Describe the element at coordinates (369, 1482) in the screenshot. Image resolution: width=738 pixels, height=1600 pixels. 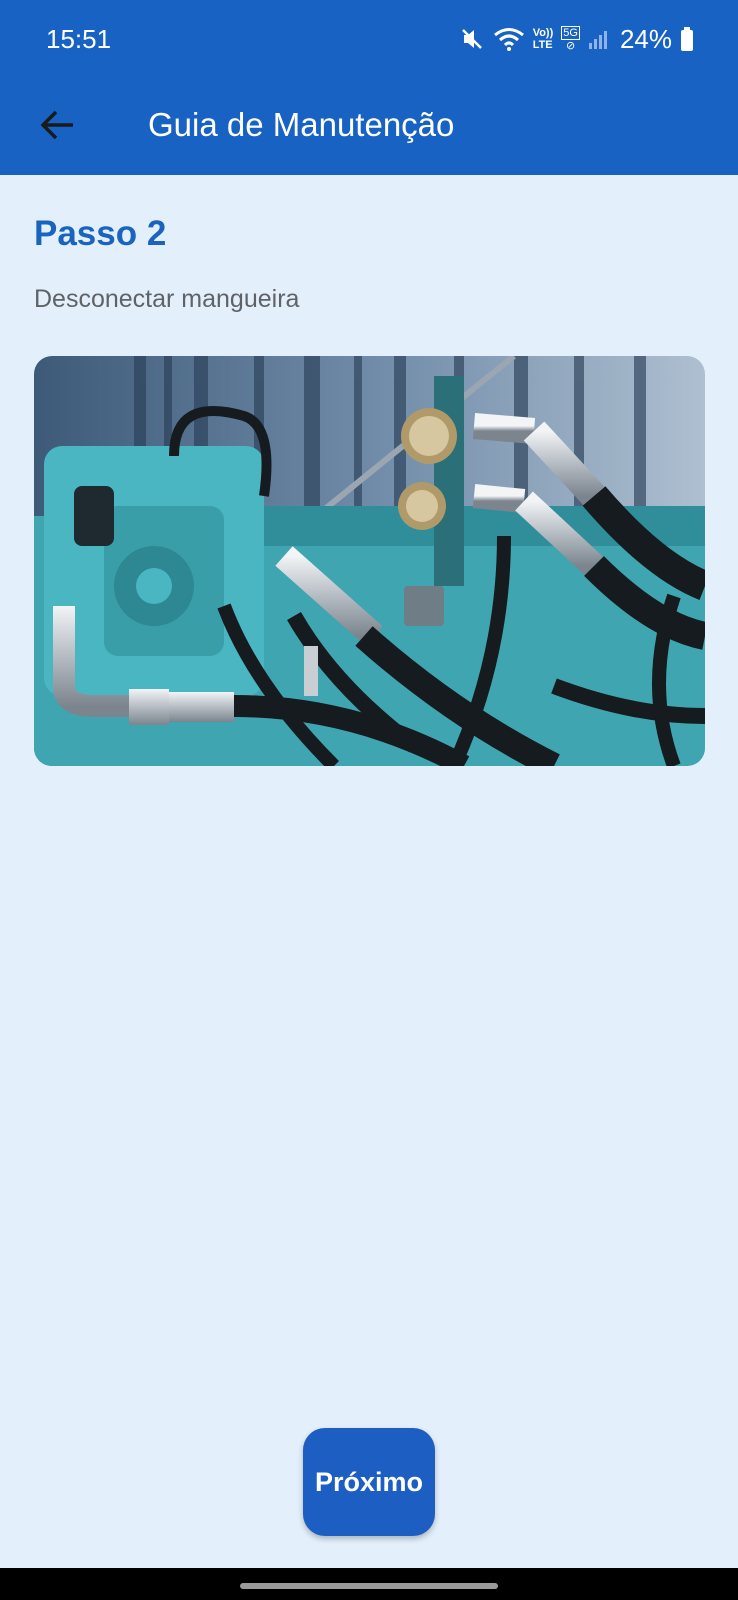
I see `next-button: Próximo` at that location.